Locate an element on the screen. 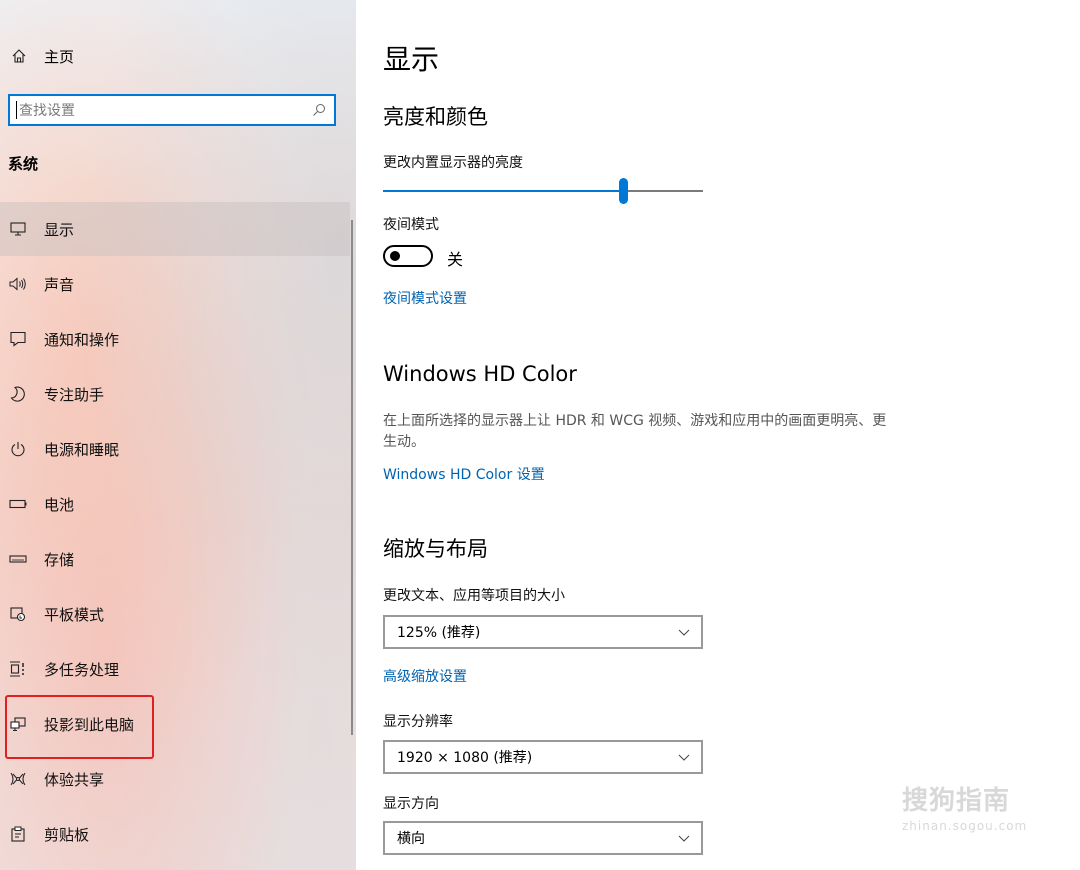 This screenshot has width=1080, height=870. sidebar-item-label: 声音 is located at coordinates (59, 284).